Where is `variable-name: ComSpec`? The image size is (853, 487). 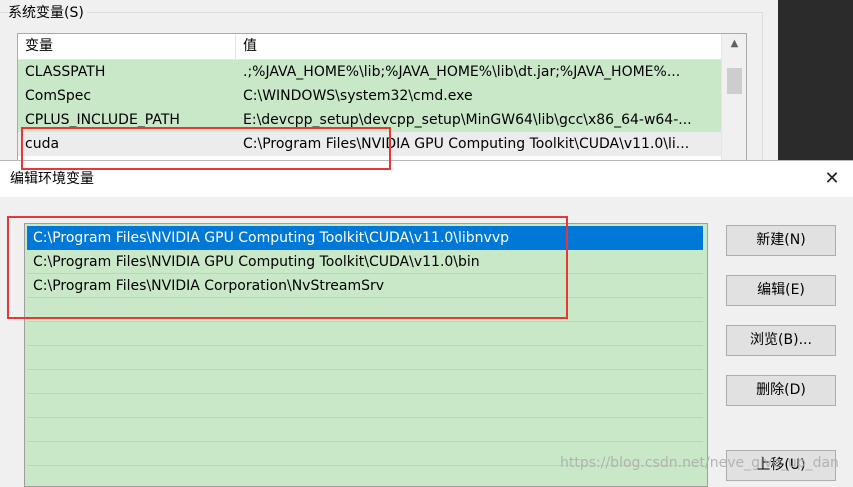 variable-name: ComSpec is located at coordinates (58, 96).